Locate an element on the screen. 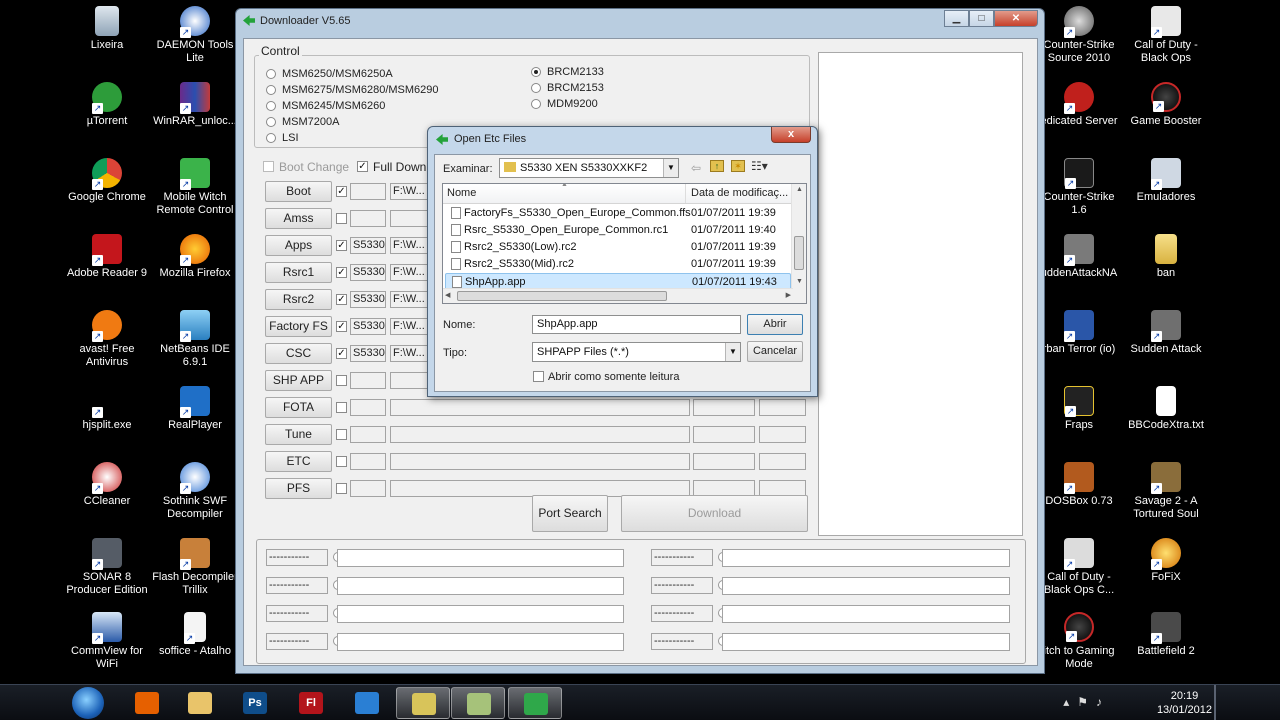 Image resolution: width=1280 pixels, height=720 pixels. start-button is located at coordinates (89, 703).